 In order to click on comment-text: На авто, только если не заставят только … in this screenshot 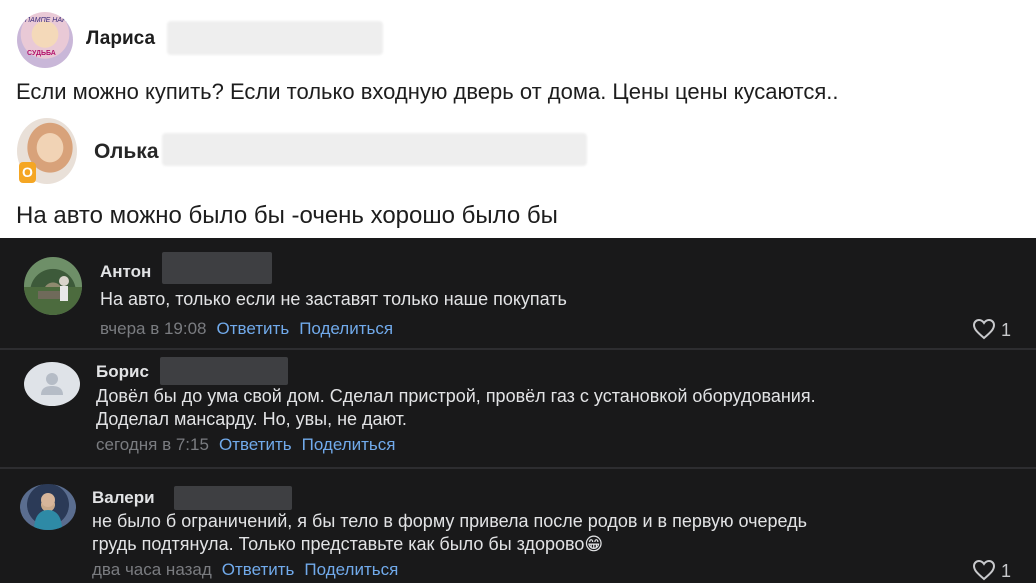, I will do `click(333, 299)`.